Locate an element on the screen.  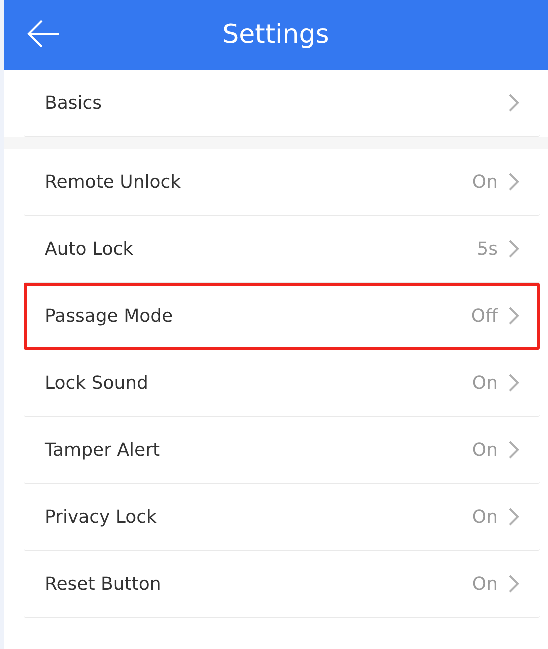
settings-row: Tamper Alert On is located at coordinates (282, 450).